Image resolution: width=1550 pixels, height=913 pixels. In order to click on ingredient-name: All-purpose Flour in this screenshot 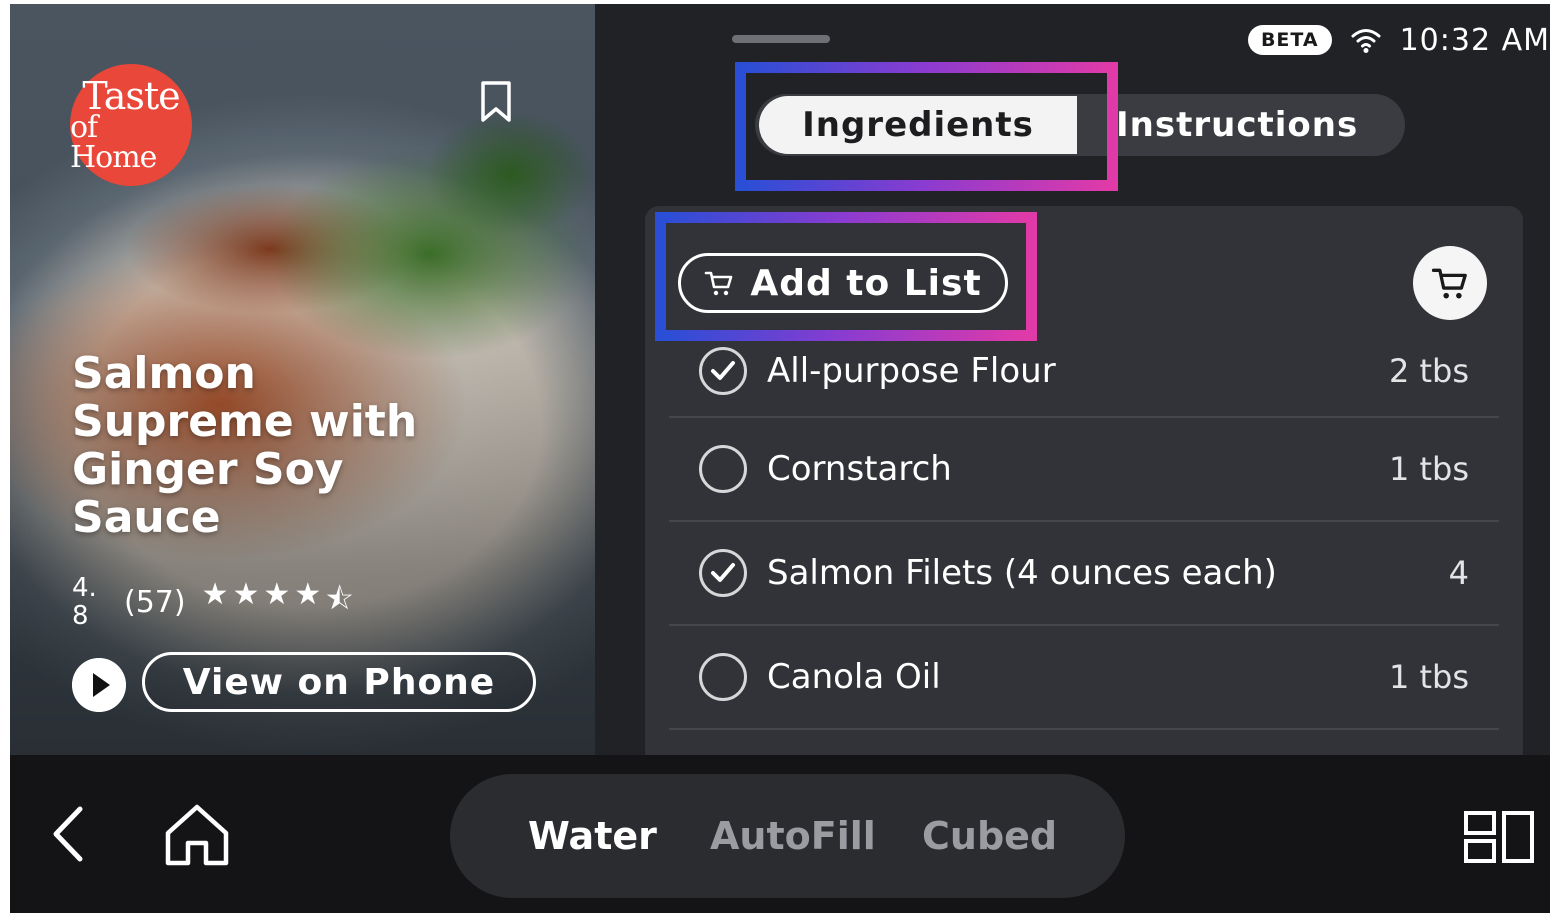, I will do `click(911, 371)`.